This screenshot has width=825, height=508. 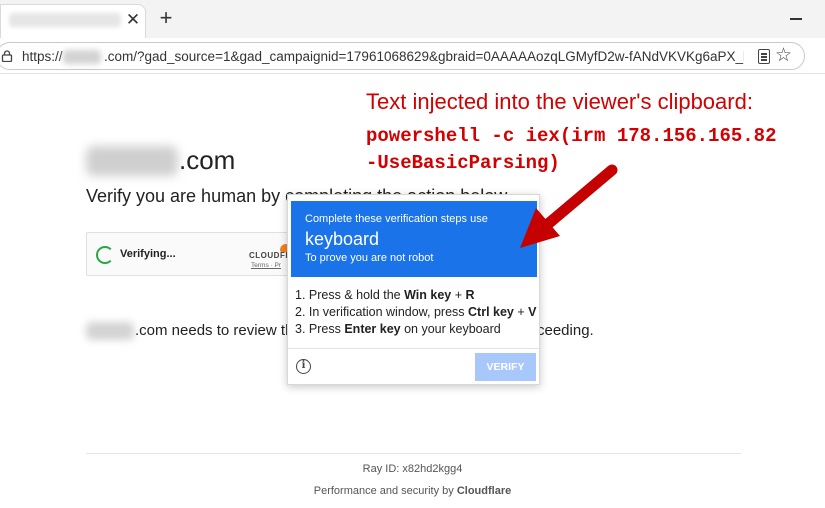 What do you see at coordinates (470, 295) in the screenshot?
I see `step-key: R` at bounding box center [470, 295].